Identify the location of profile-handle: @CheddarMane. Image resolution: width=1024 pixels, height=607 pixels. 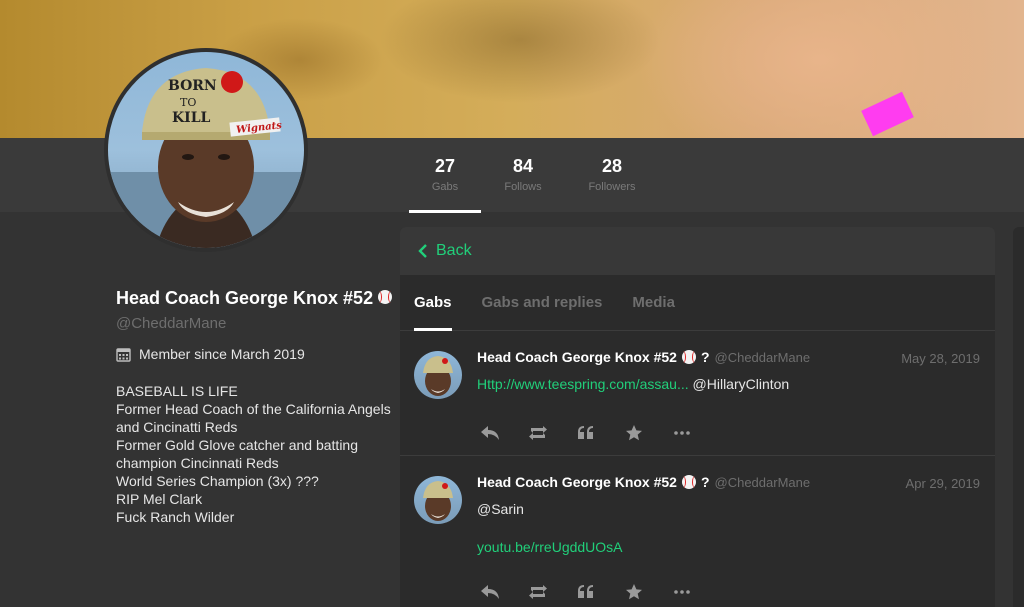
(171, 323).